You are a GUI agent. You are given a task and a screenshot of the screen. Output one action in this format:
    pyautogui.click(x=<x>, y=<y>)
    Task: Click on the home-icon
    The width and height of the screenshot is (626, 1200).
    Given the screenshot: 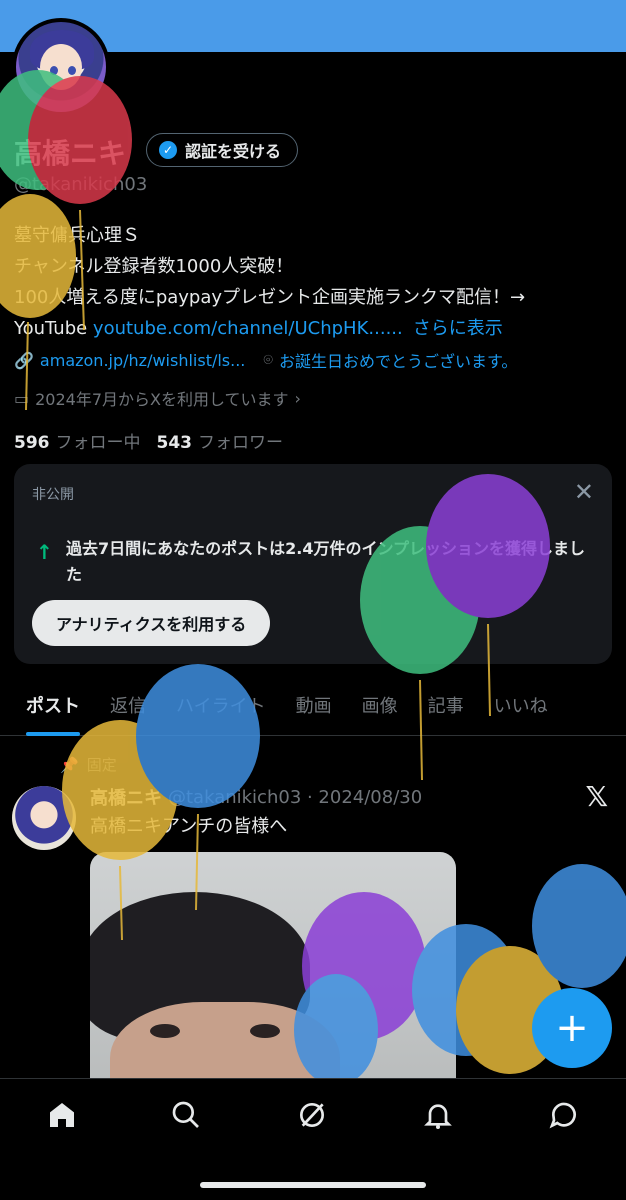 What is the action you would take?
    pyautogui.click(x=62, y=1115)
    